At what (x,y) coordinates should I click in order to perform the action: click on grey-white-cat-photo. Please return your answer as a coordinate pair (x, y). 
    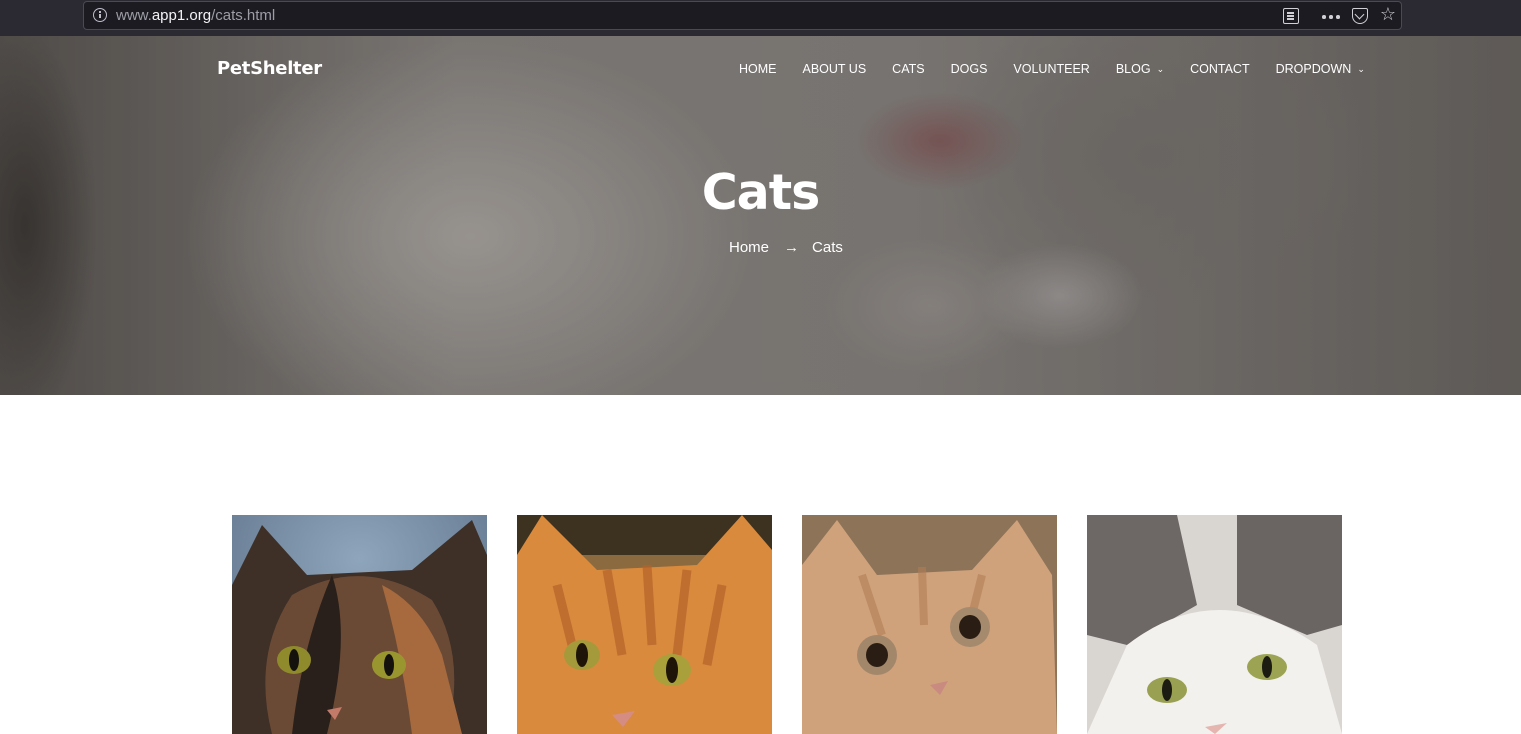
    Looking at the image, I should click on (1214, 624).